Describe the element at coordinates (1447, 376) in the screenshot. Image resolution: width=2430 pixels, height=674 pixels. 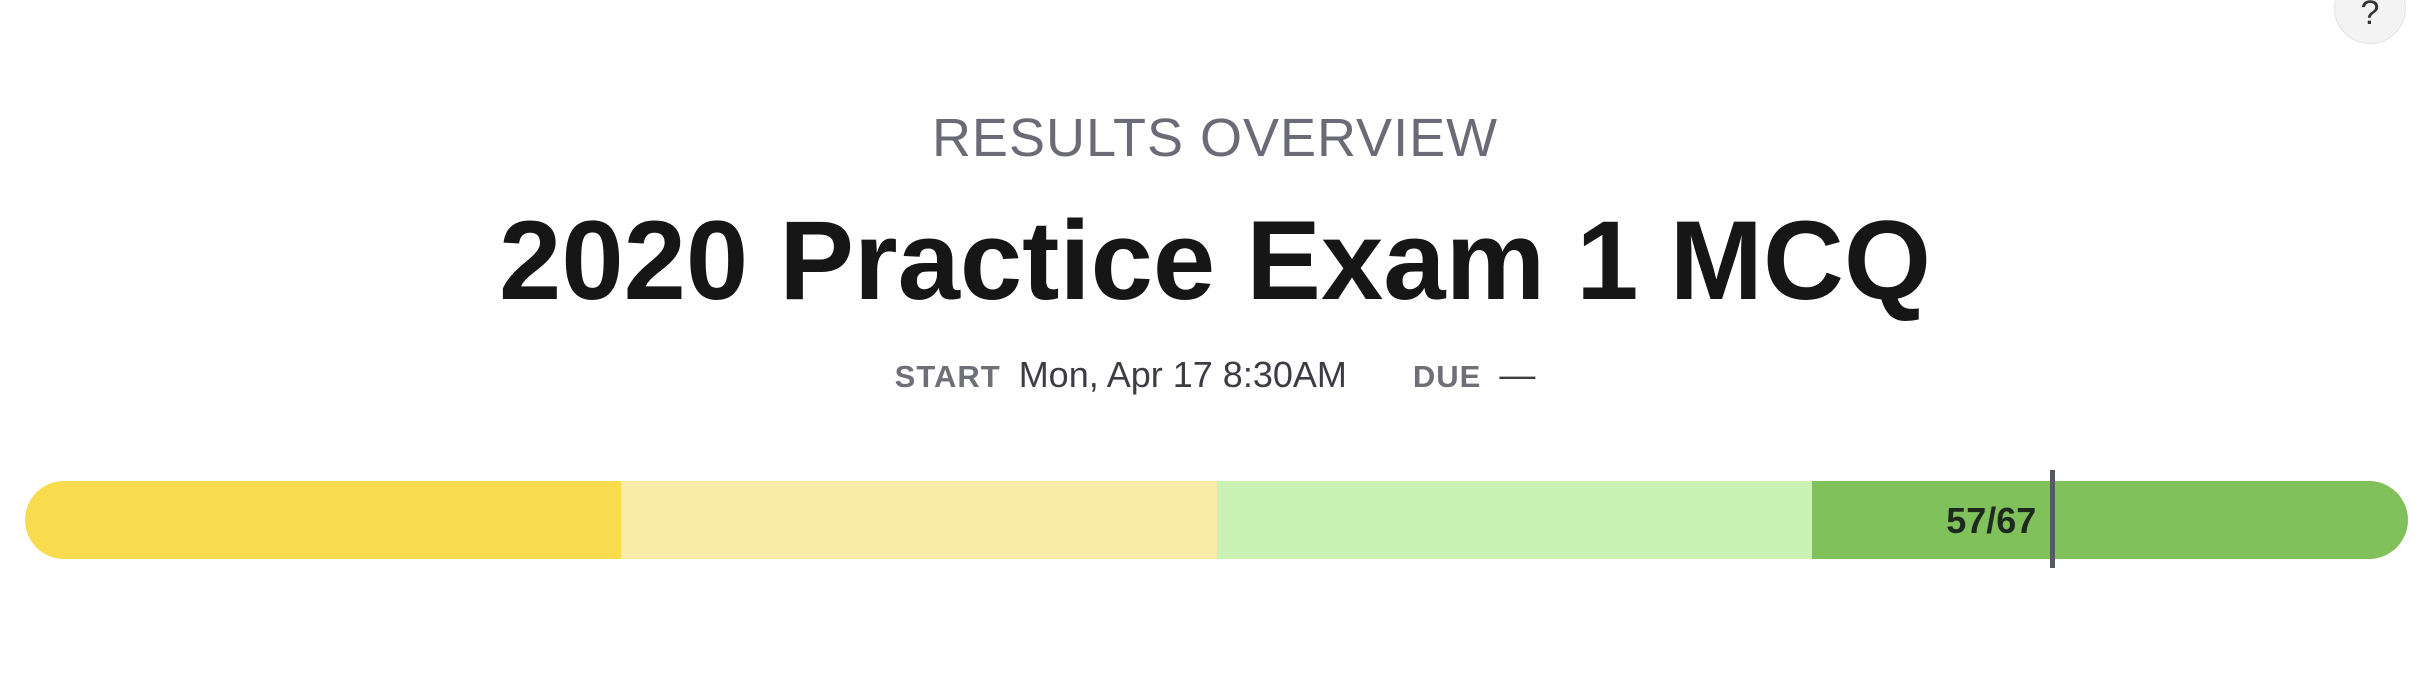
I see `due-label: DUE` at that location.